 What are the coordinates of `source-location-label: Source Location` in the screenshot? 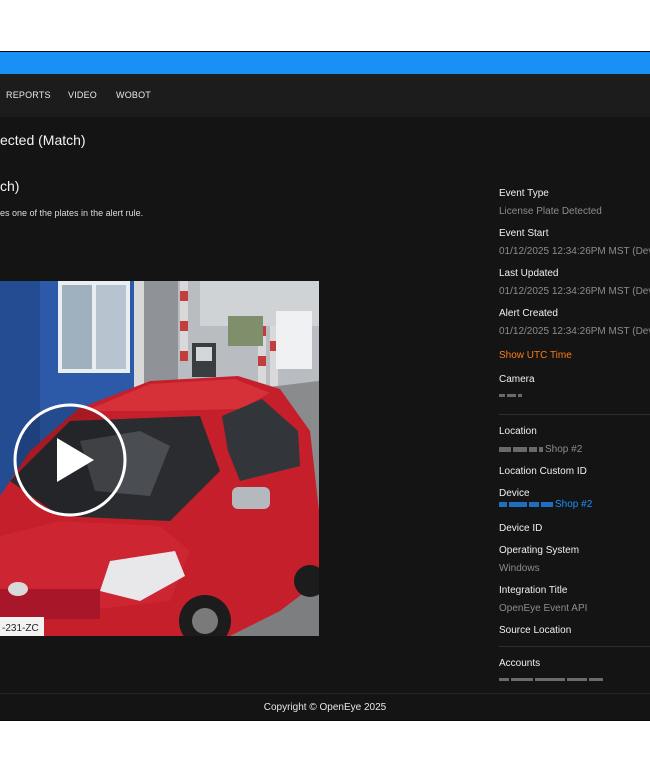 It's located at (535, 630).